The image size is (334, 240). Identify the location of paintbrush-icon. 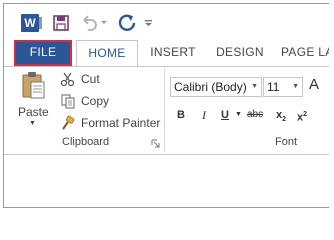
(68, 122).